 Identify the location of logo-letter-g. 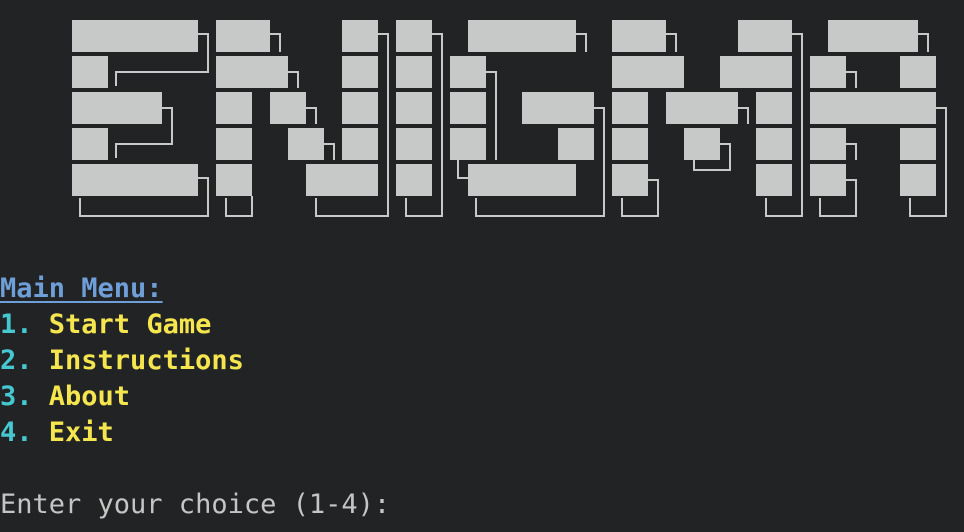
(527, 118).